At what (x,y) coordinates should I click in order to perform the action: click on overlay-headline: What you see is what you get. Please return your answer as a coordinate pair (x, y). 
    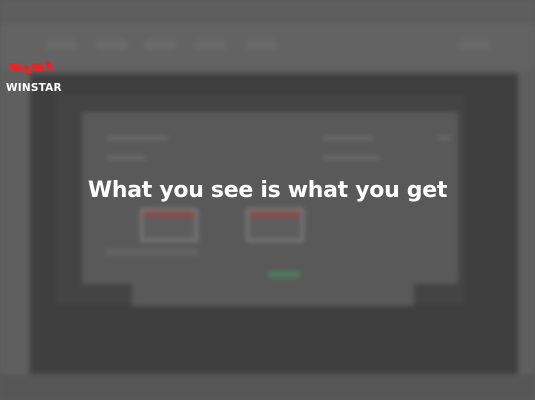
    Looking at the image, I should click on (267, 190).